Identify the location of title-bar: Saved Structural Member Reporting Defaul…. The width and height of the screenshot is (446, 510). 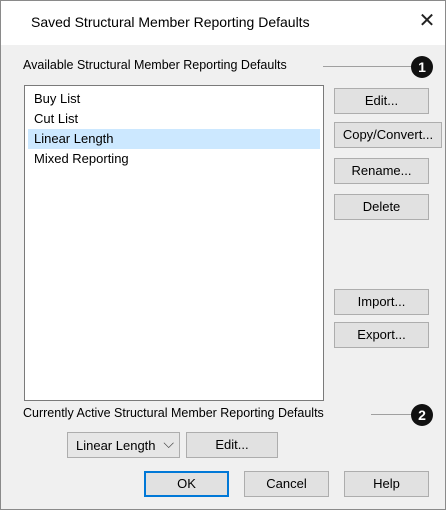
(223, 23).